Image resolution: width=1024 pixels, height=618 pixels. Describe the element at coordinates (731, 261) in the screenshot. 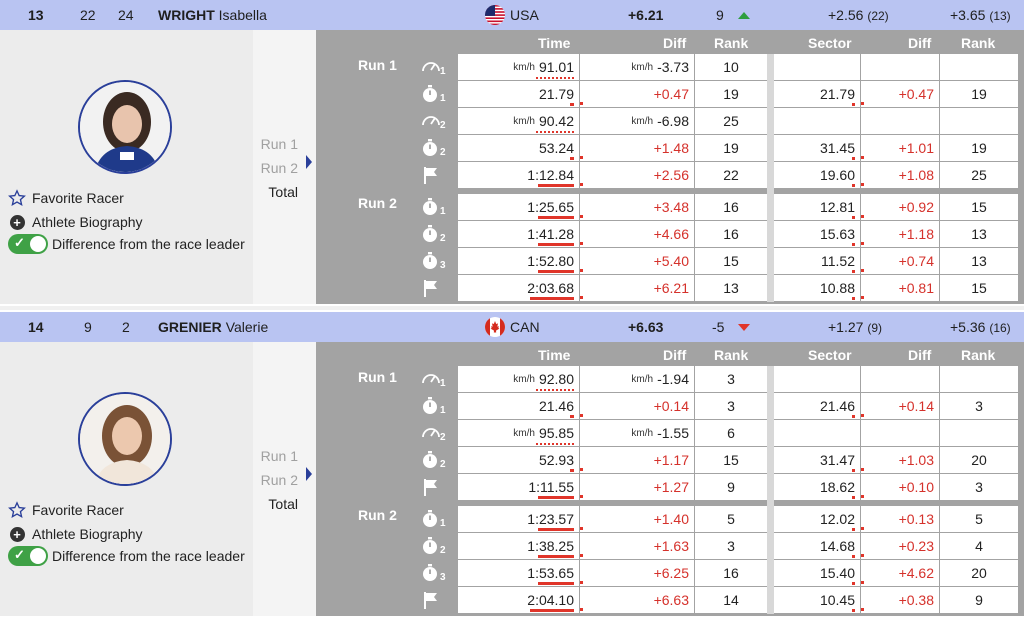

I see `cell-rank: 15` at that location.